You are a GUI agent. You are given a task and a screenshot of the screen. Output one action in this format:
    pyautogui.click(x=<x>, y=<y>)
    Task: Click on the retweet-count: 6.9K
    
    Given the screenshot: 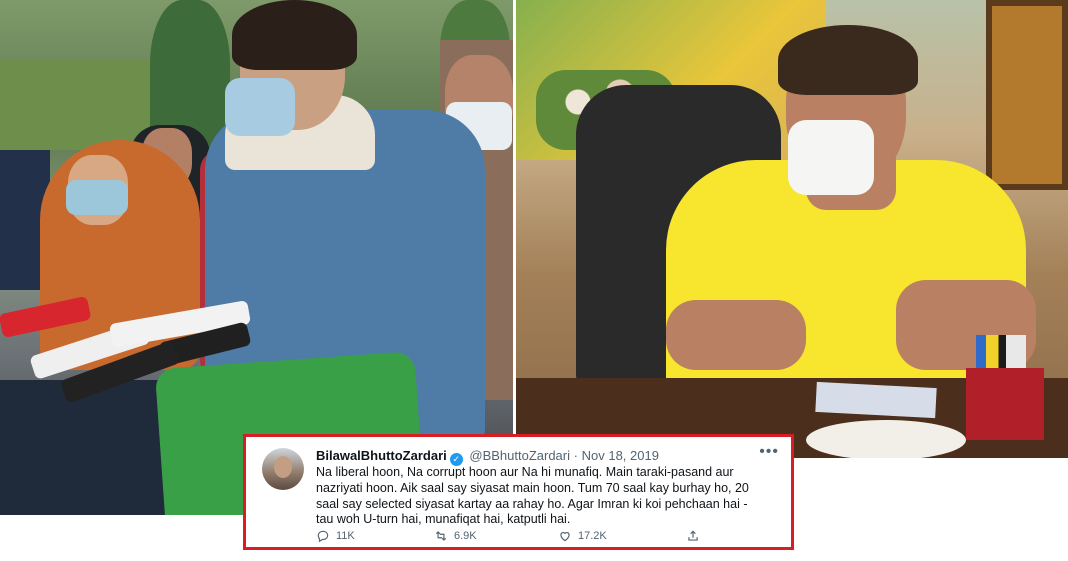 What is the action you would take?
    pyautogui.click(x=465, y=536)
    